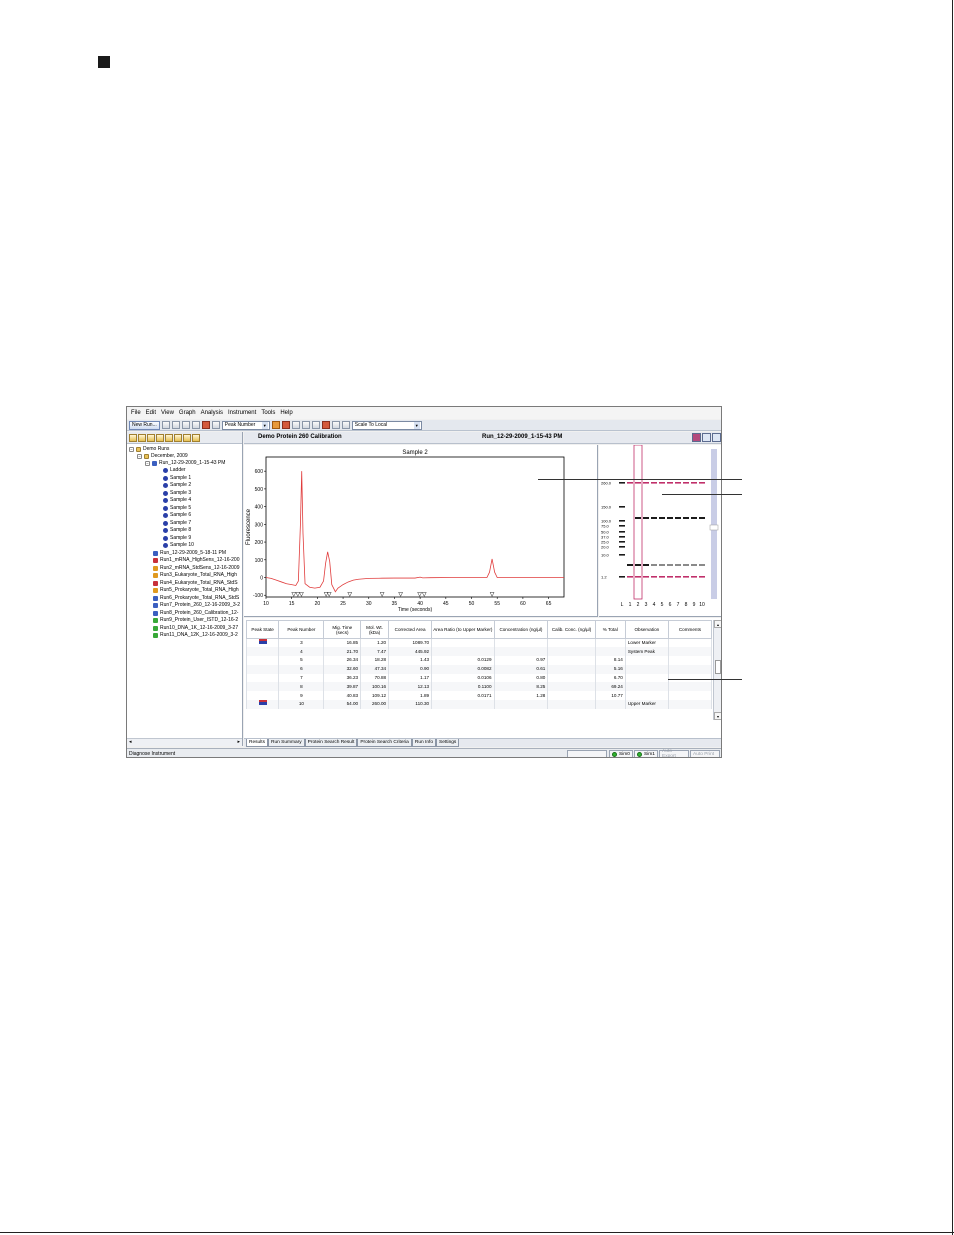 This screenshot has height=1235, width=954. What do you see at coordinates (674, 753) in the screenshot?
I see `auto-export-status: Auto Export` at bounding box center [674, 753].